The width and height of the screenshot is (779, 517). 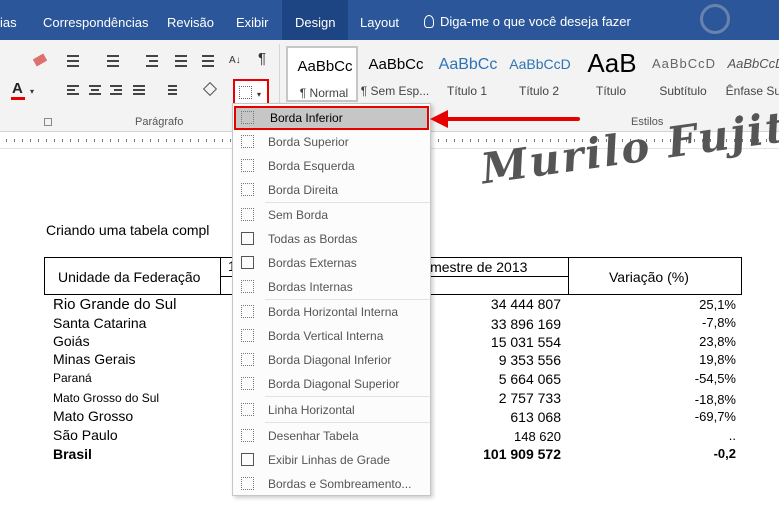 I want to click on style-title: AaB Título, so click(x=611, y=74).